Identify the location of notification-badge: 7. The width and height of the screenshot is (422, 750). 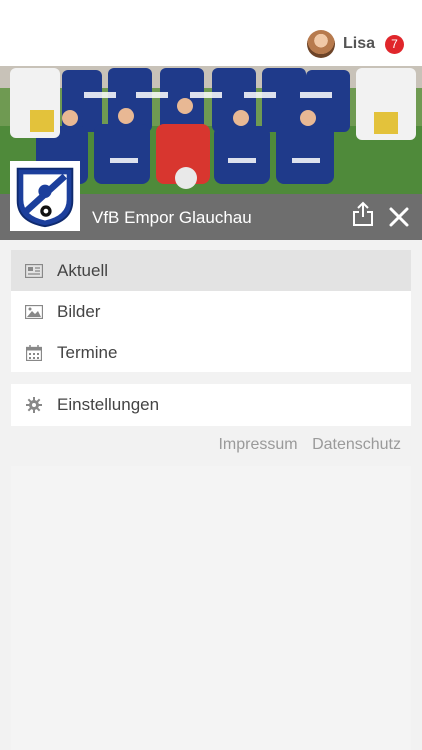
(394, 44).